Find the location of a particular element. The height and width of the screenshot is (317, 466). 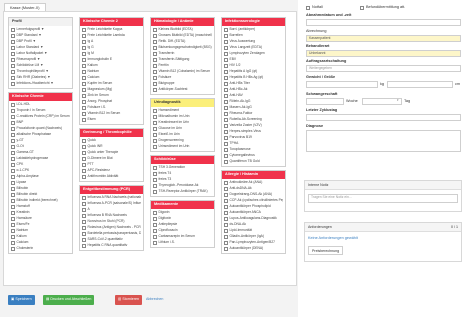

test-group-header: Infektionsserologie is located at coordinates (253, 22).